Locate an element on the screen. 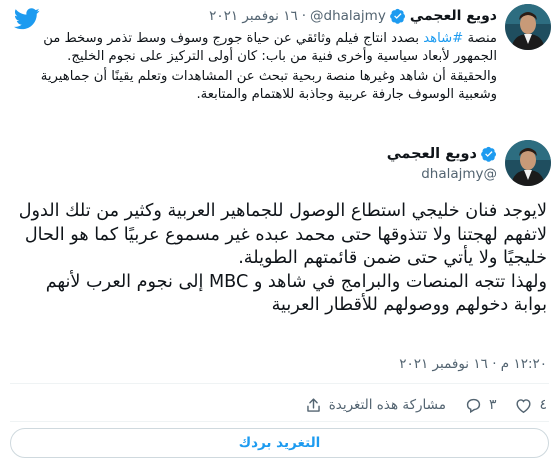 Image resolution: width=559 pixels, height=463 pixels. share-label: مشاركة هذه التغريدة is located at coordinates (387, 405).